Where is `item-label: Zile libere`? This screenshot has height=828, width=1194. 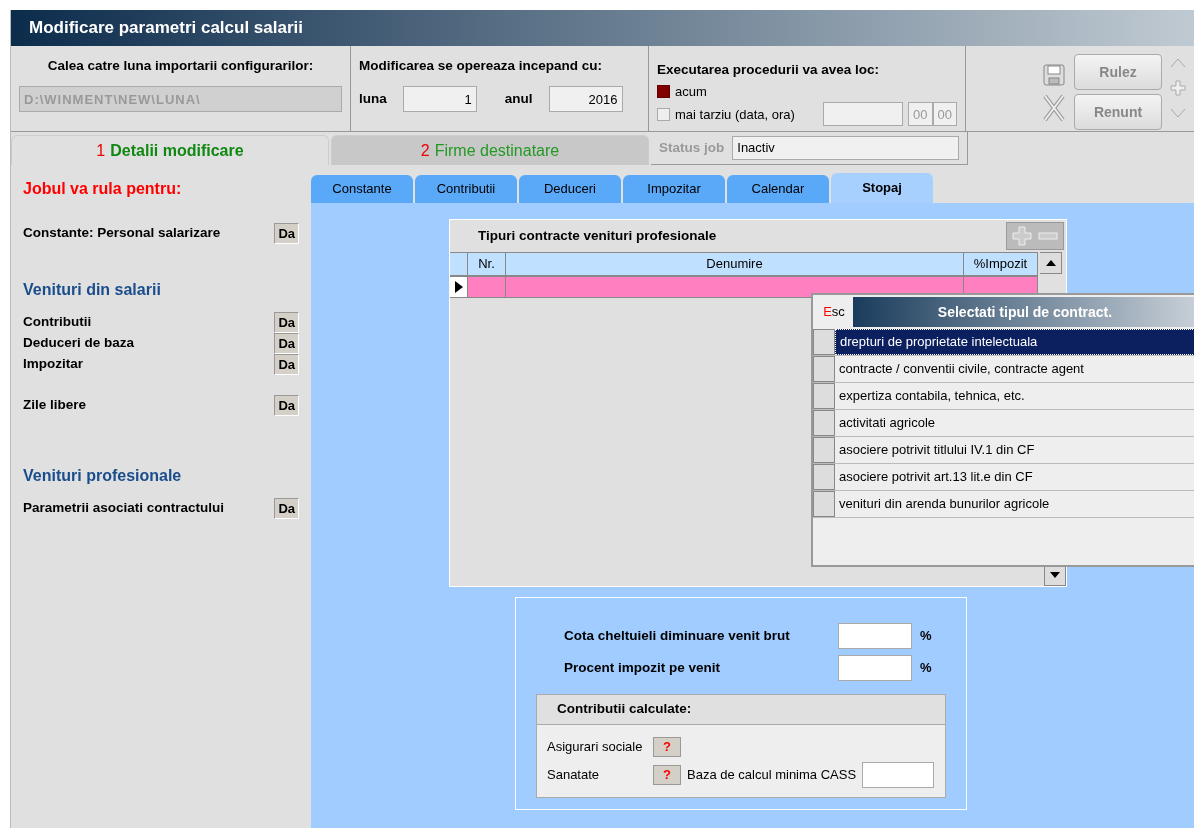 item-label: Zile libere is located at coordinates (55, 405).